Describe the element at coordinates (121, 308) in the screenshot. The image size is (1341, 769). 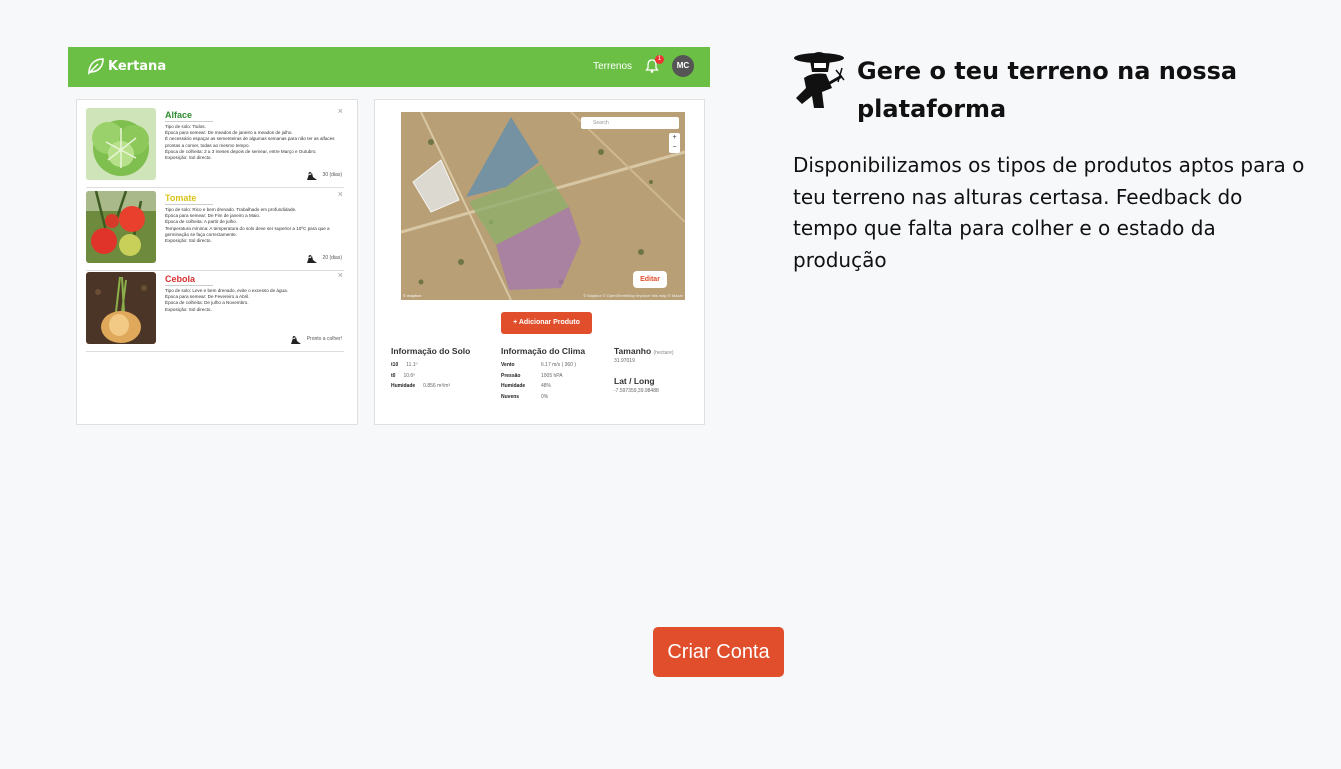
I see `onion-image` at that location.